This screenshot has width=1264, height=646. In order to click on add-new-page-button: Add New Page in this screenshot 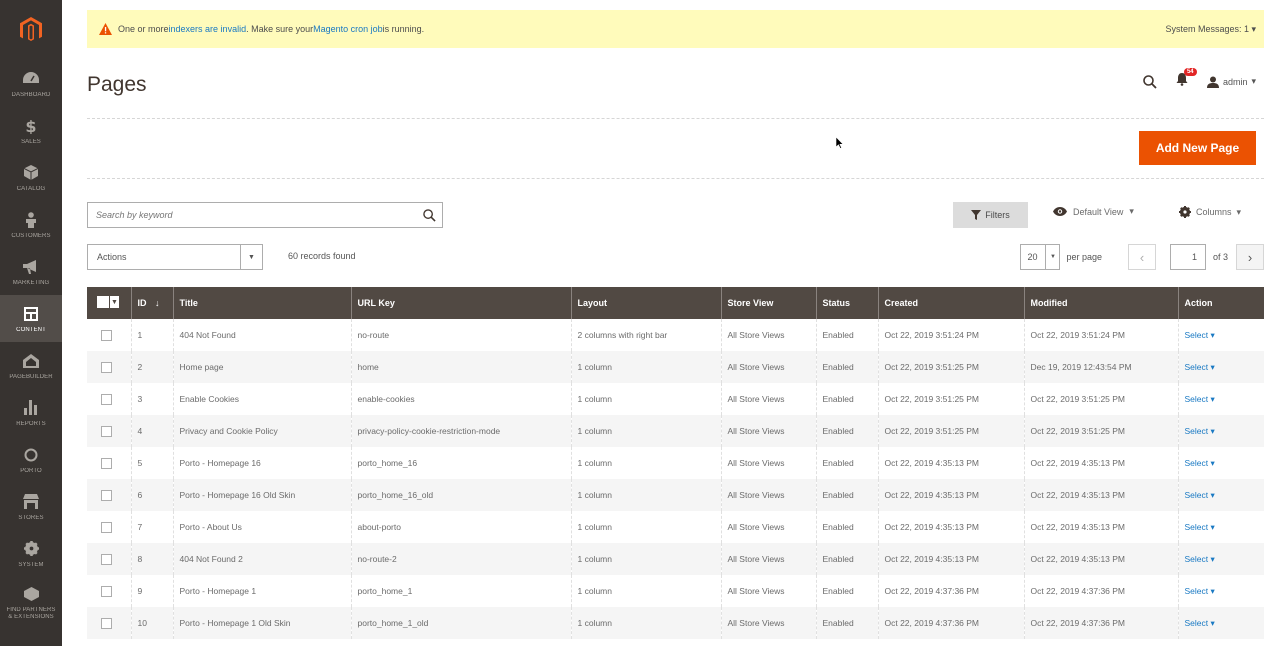, I will do `click(1197, 148)`.